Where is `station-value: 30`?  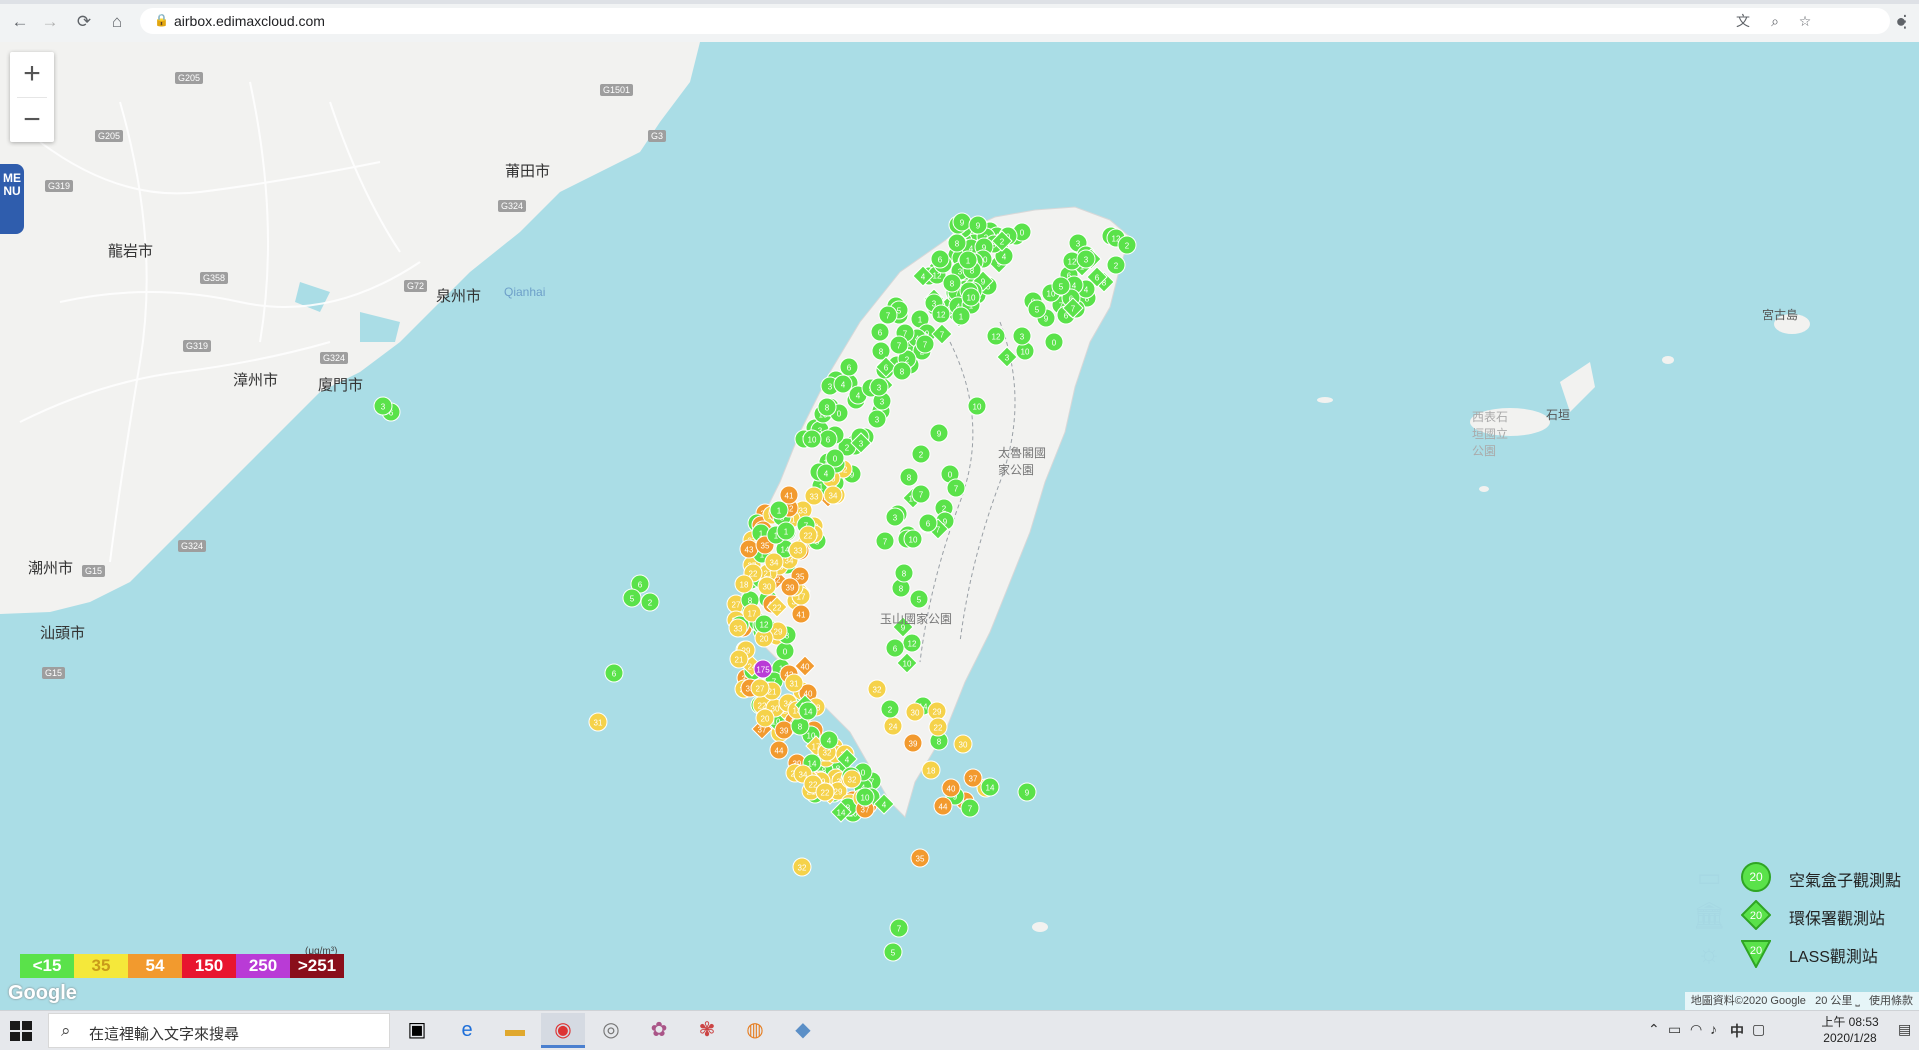
station-value: 30 is located at coordinates (915, 713).